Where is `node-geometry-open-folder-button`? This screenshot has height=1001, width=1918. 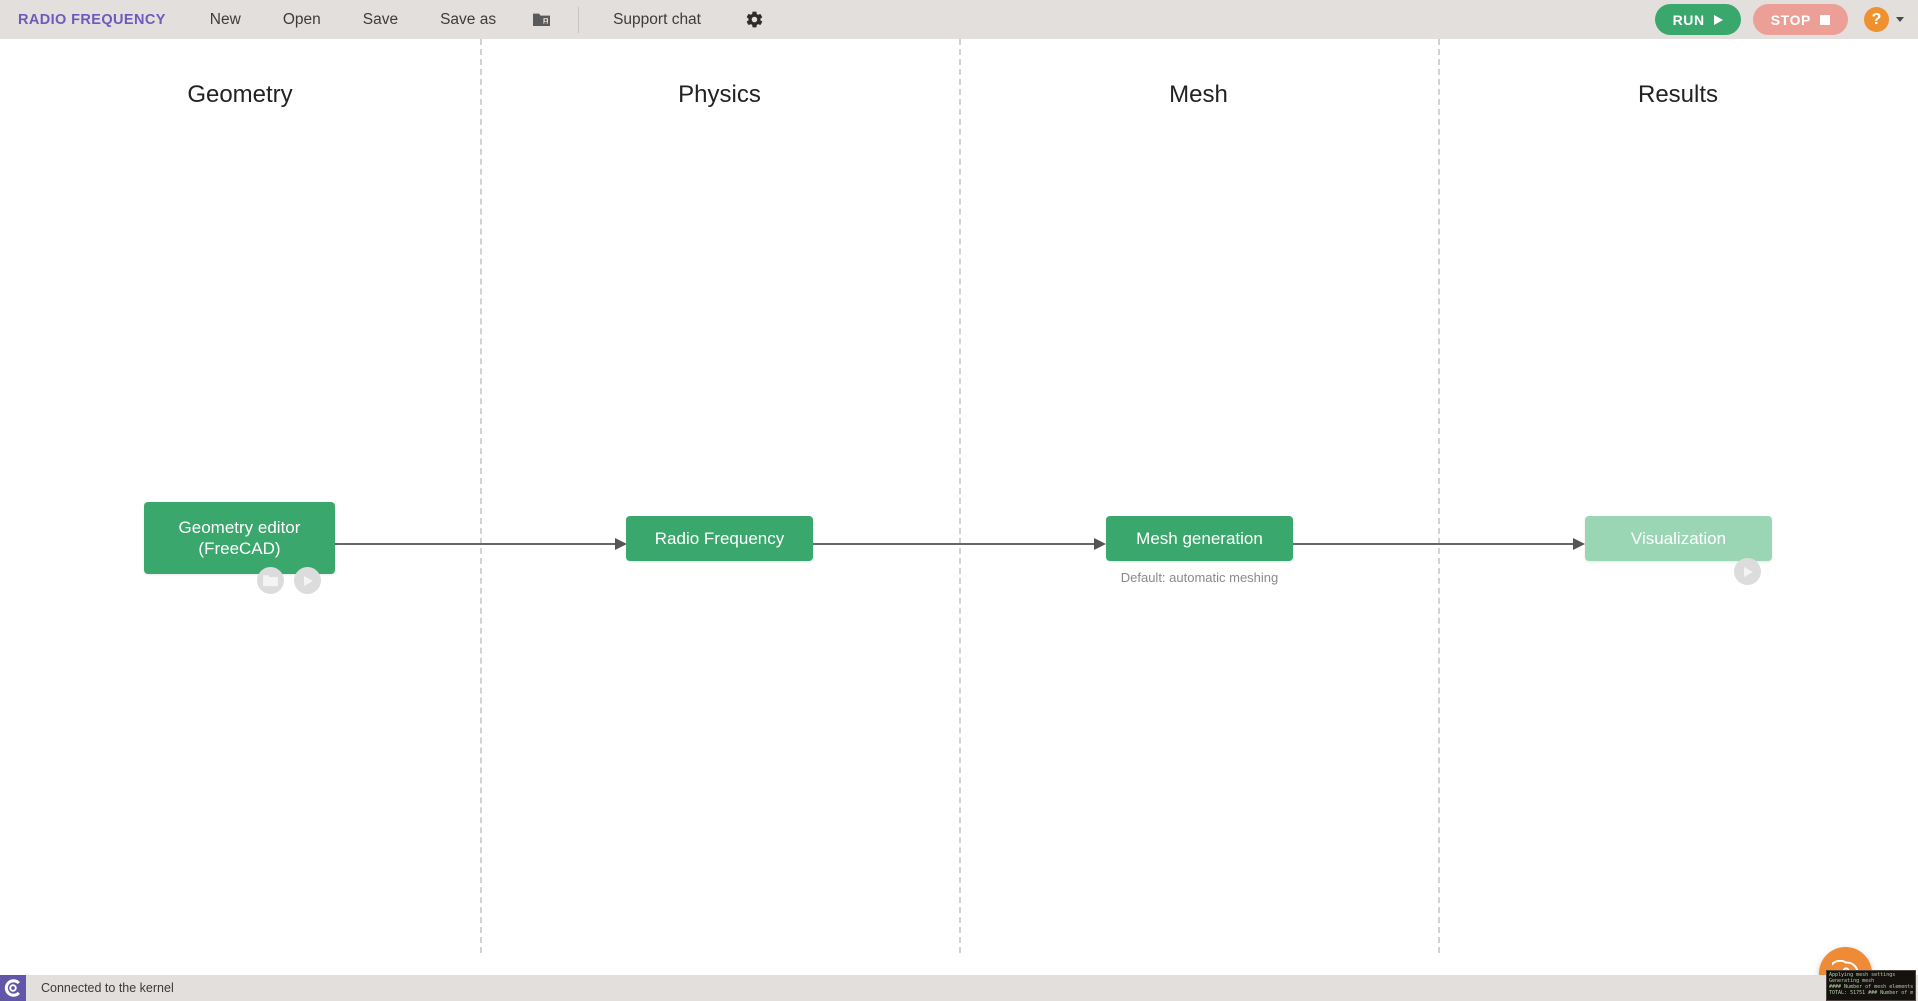
node-geometry-open-folder-button is located at coordinates (270, 580).